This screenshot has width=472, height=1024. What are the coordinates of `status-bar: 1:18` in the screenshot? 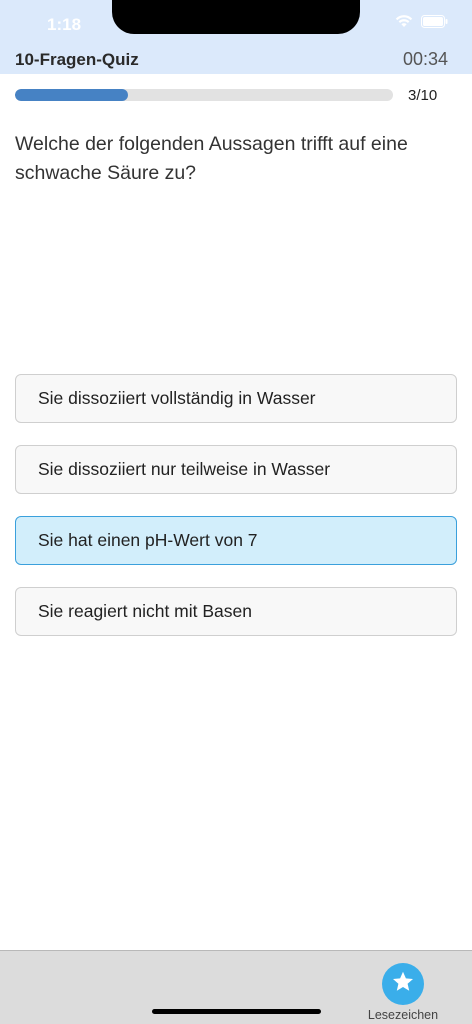 It's located at (236, 23).